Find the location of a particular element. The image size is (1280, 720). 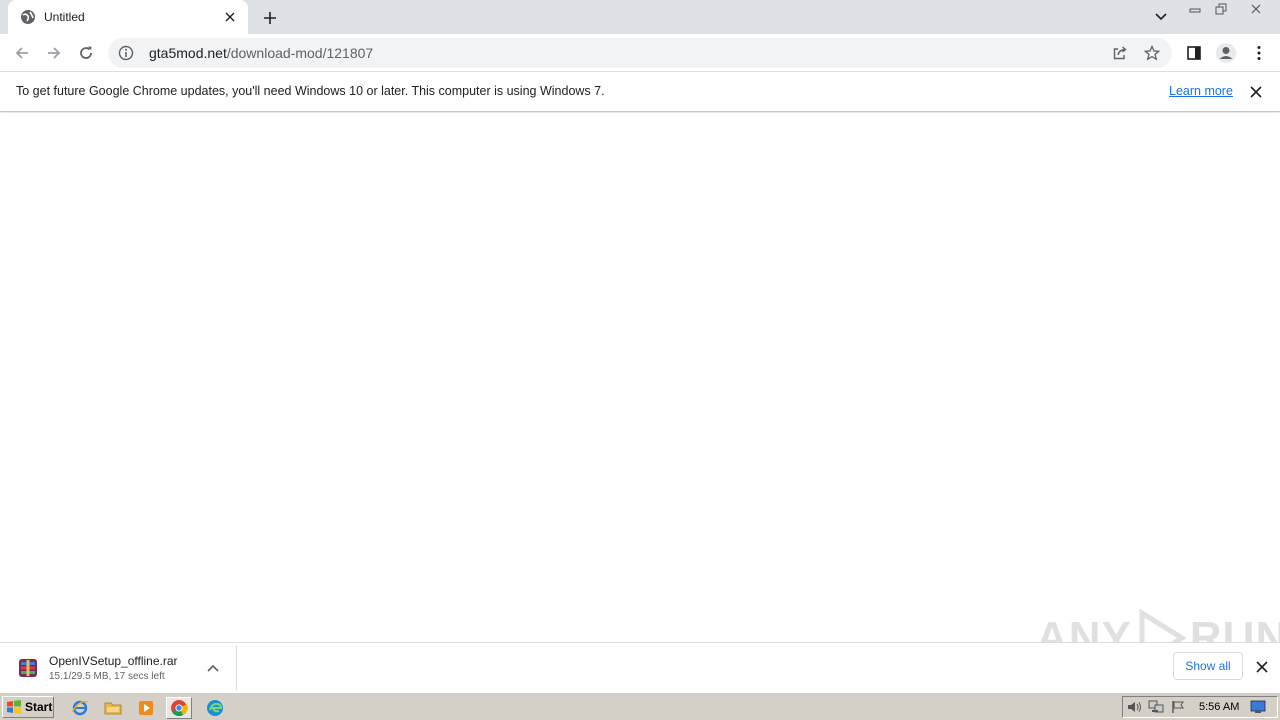

chevron-down-icon is located at coordinates (1161, 17).